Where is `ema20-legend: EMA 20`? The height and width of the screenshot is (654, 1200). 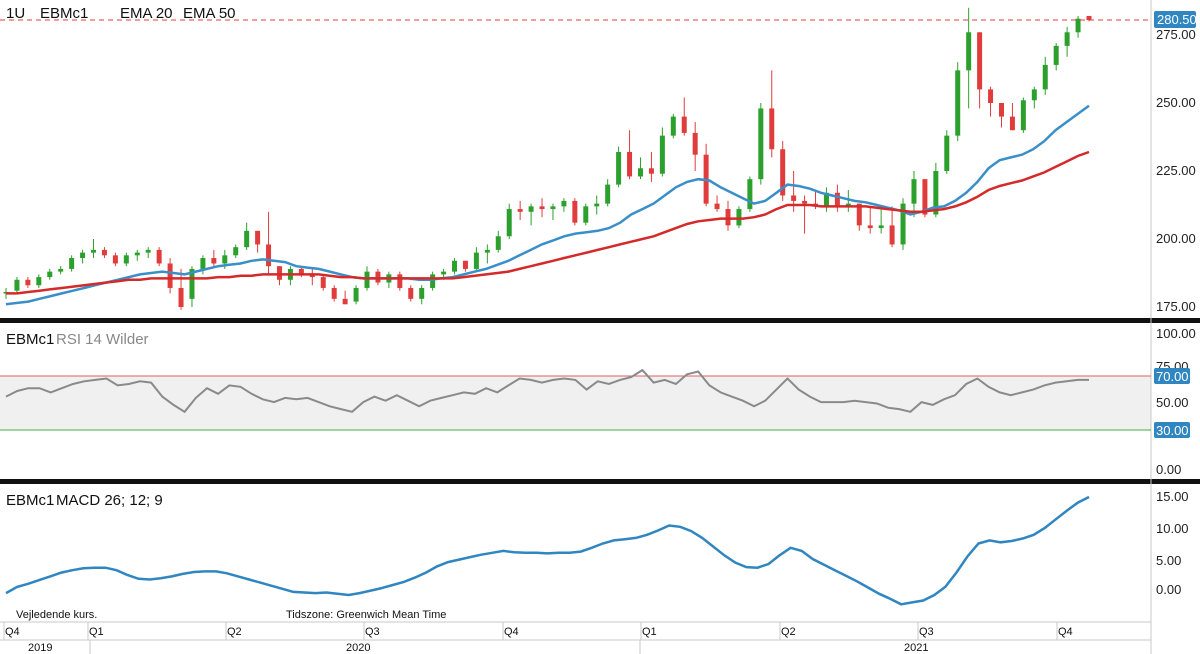 ema20-legend: EMA 20 is located at coordinates (146, 13).